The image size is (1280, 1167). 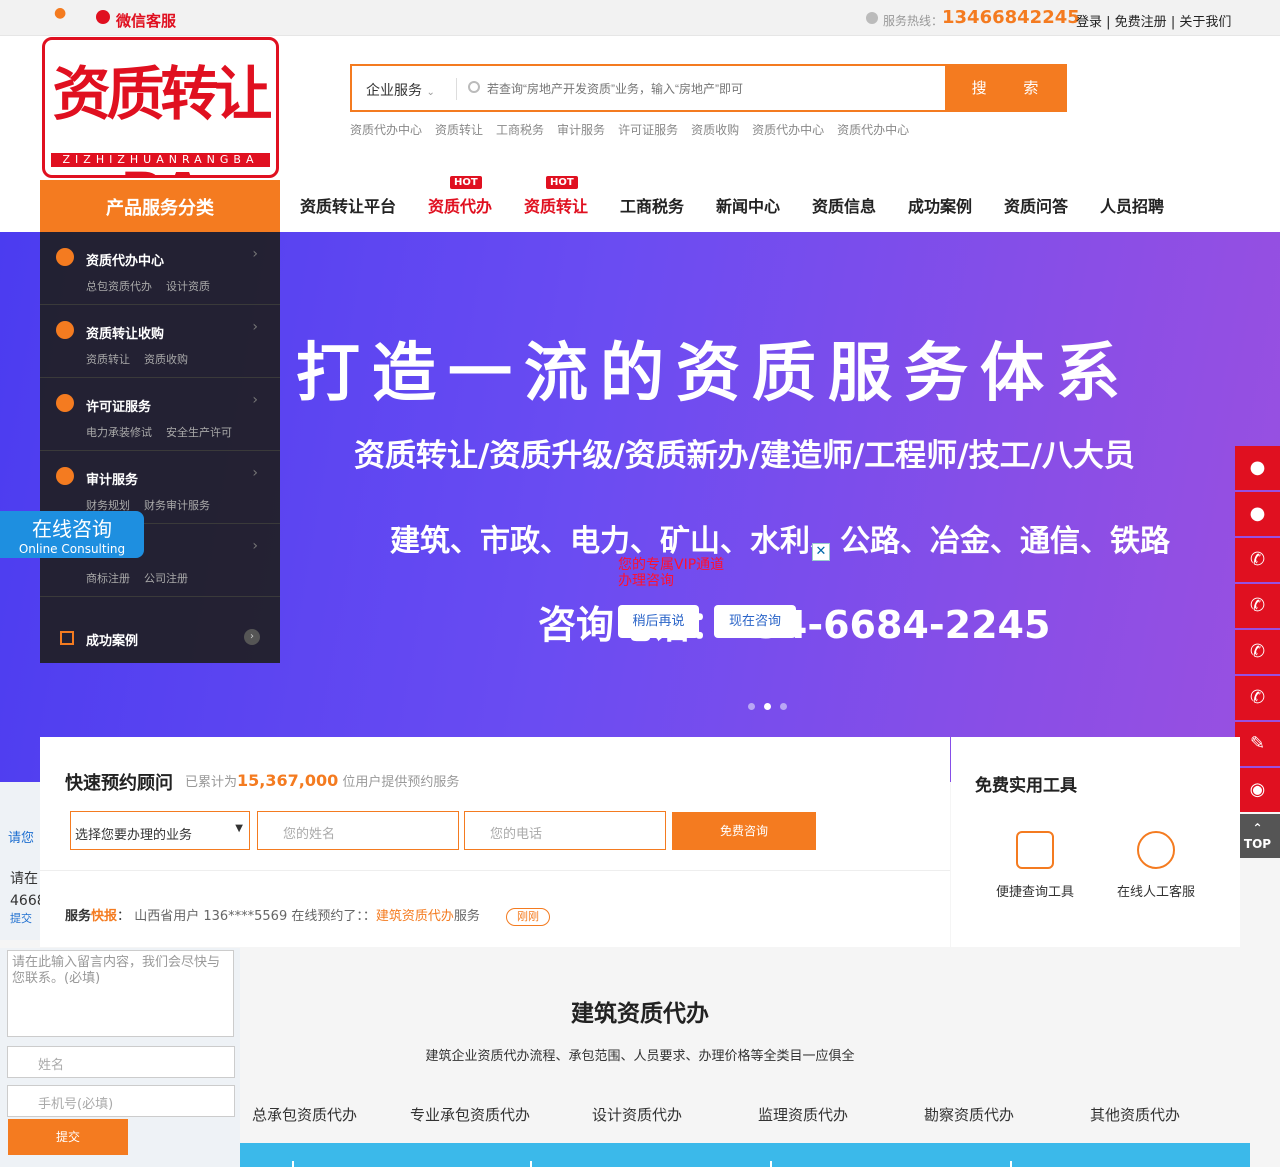 What do you see at coordinates (470, 1114) in the screenshot?
I see `tab-professional-contracting: 专业承包资质代办` at bounding box center [470, 1114].